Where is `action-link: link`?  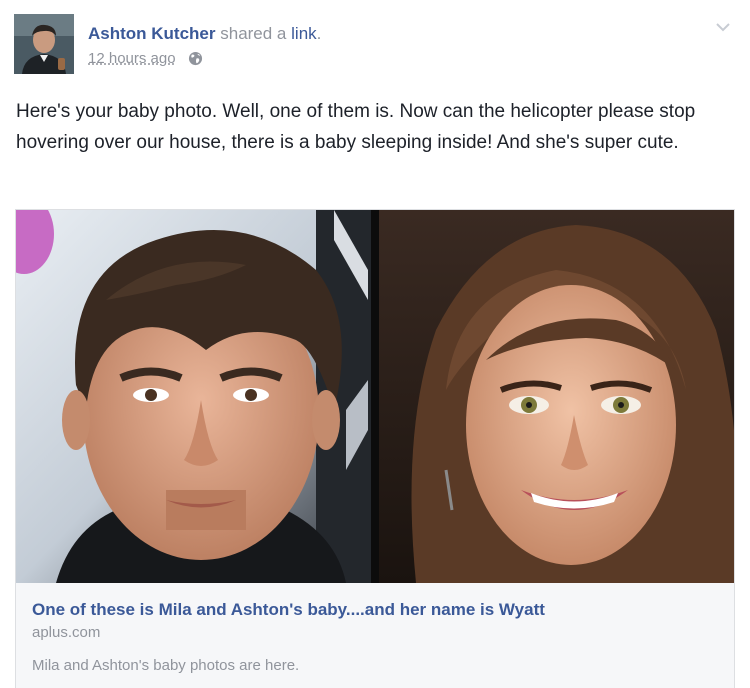
action-link: link is located at coordinates (304, 33).